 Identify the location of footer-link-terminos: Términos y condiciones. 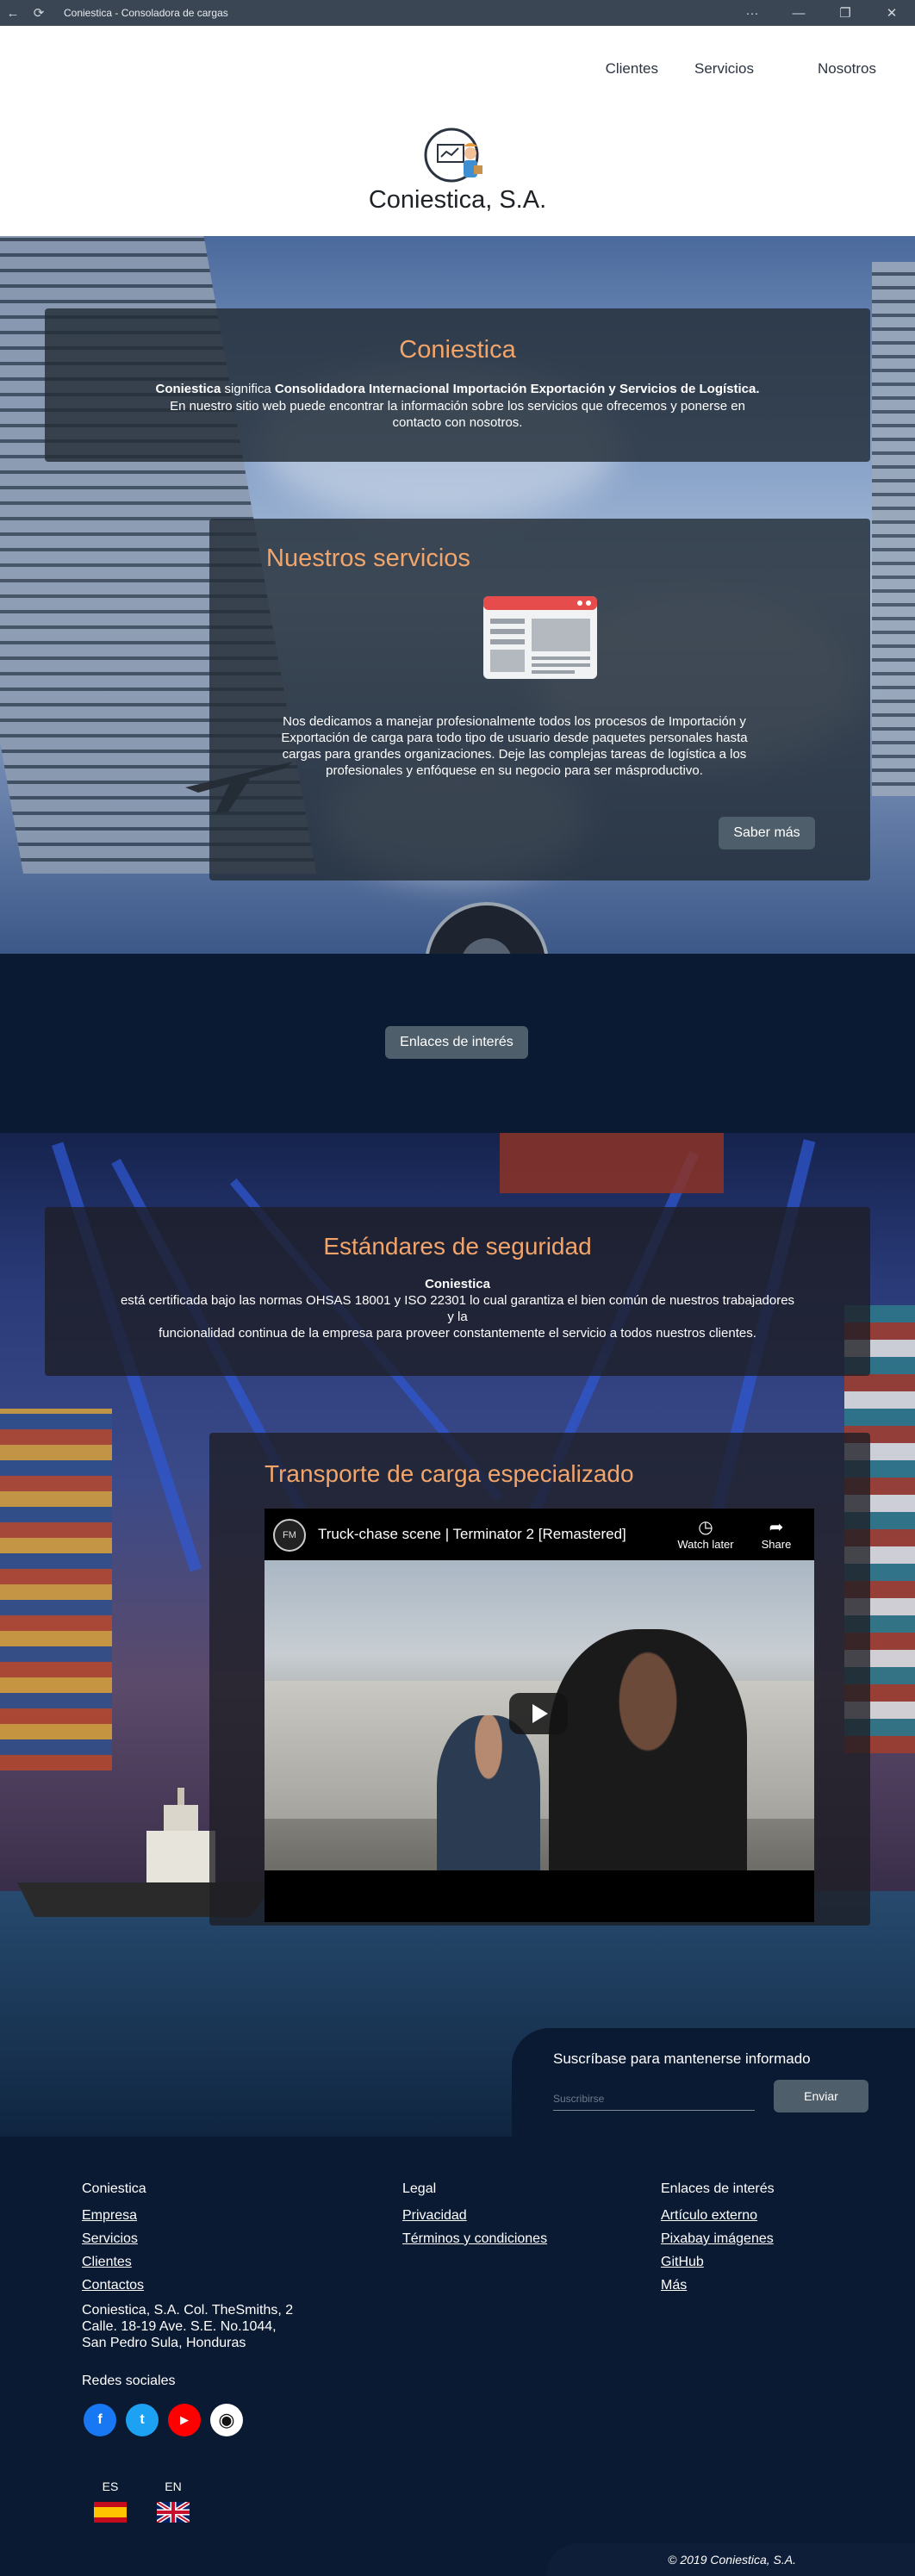
(474, 2239).